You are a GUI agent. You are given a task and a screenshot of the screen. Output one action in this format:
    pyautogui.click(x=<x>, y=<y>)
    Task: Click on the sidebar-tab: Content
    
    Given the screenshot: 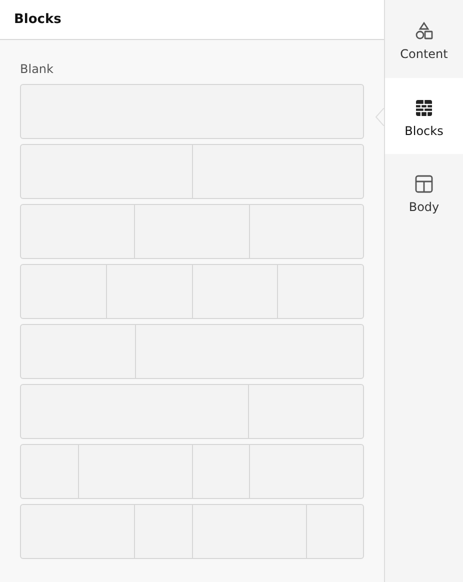 What is the action you would take?
    pyautogui.click(x=424, y=39)
    